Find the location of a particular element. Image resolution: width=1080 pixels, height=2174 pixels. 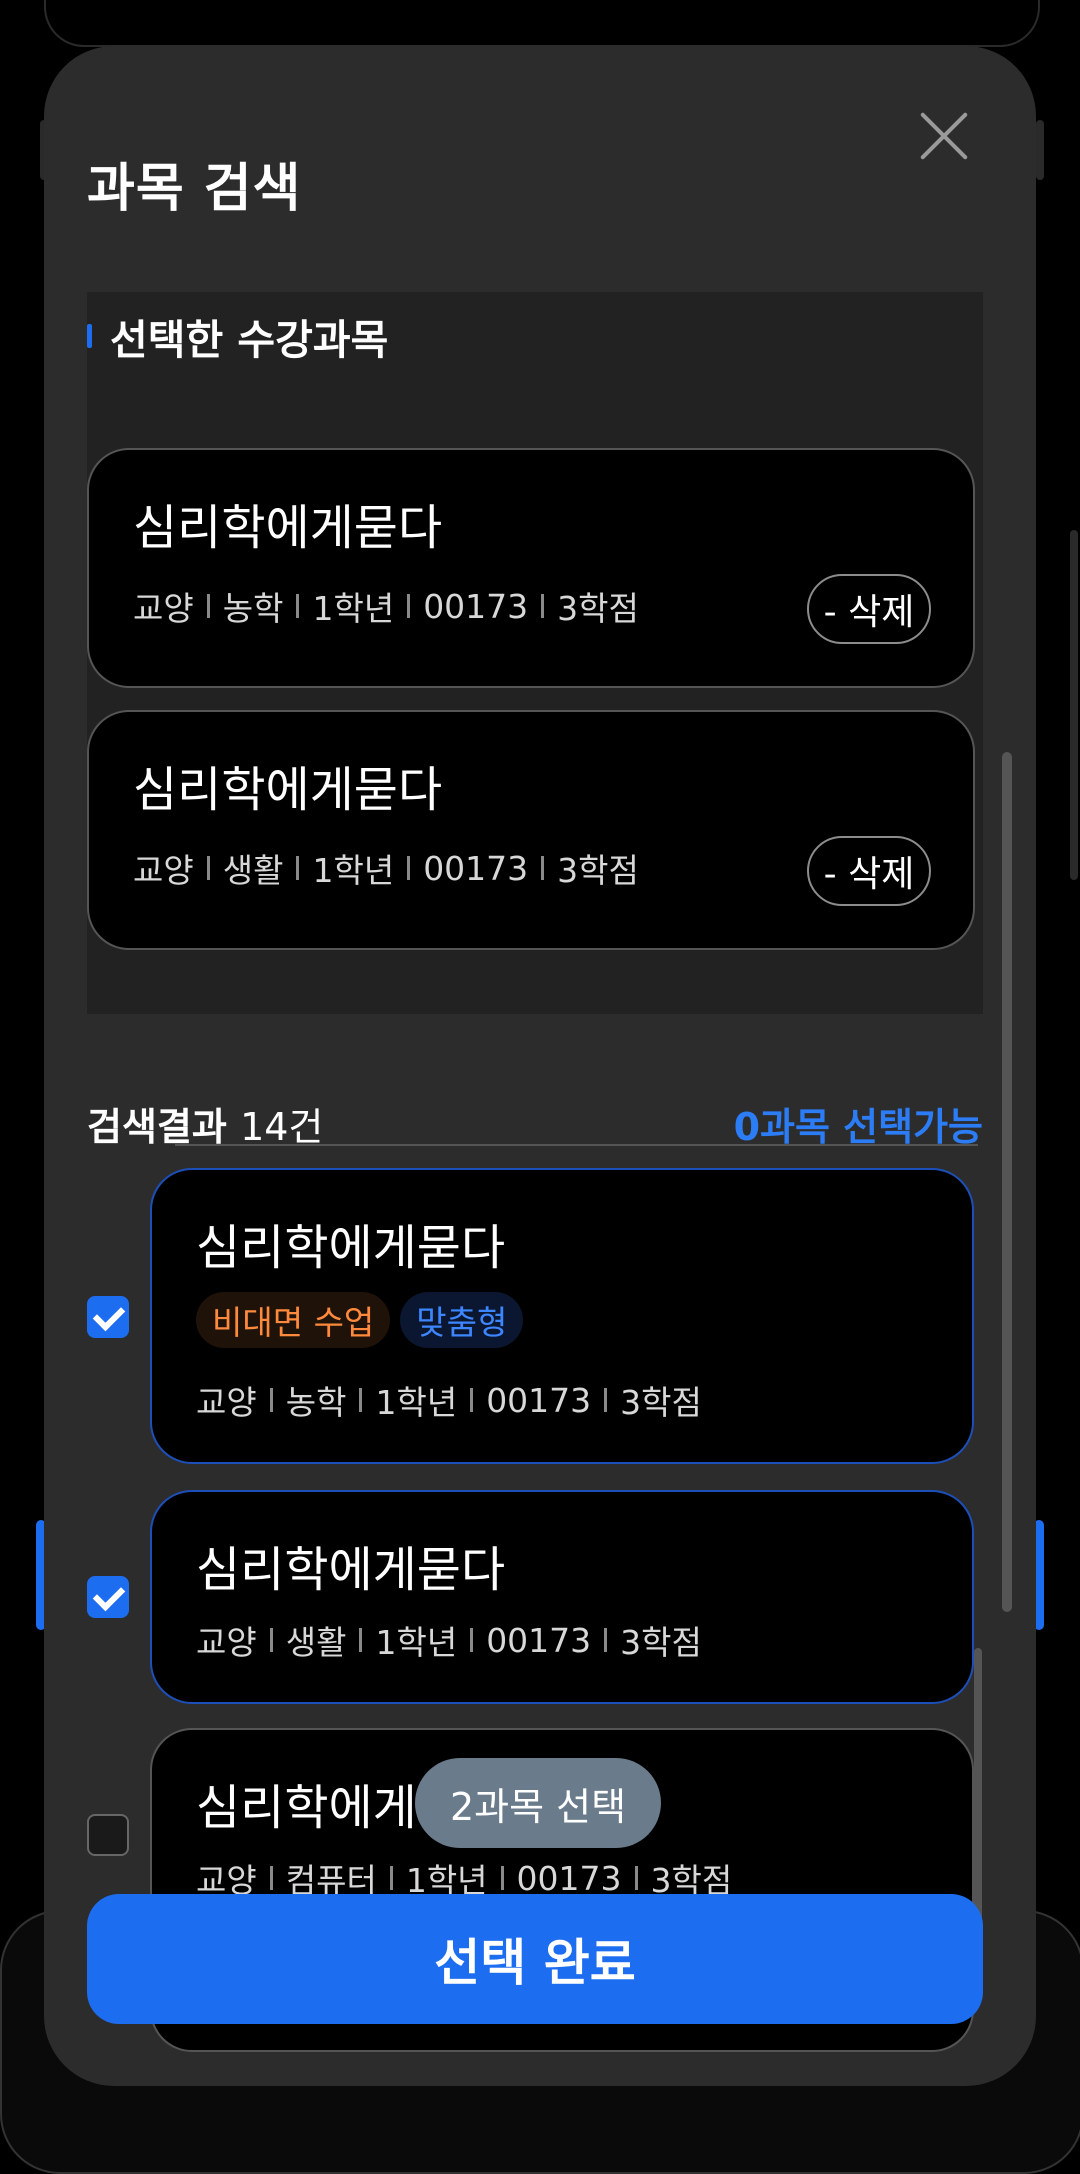

result-course-card: 심리학에게묻다 교양 생활 1학년 00173 3학점 is located at coordinates (562, 1597).